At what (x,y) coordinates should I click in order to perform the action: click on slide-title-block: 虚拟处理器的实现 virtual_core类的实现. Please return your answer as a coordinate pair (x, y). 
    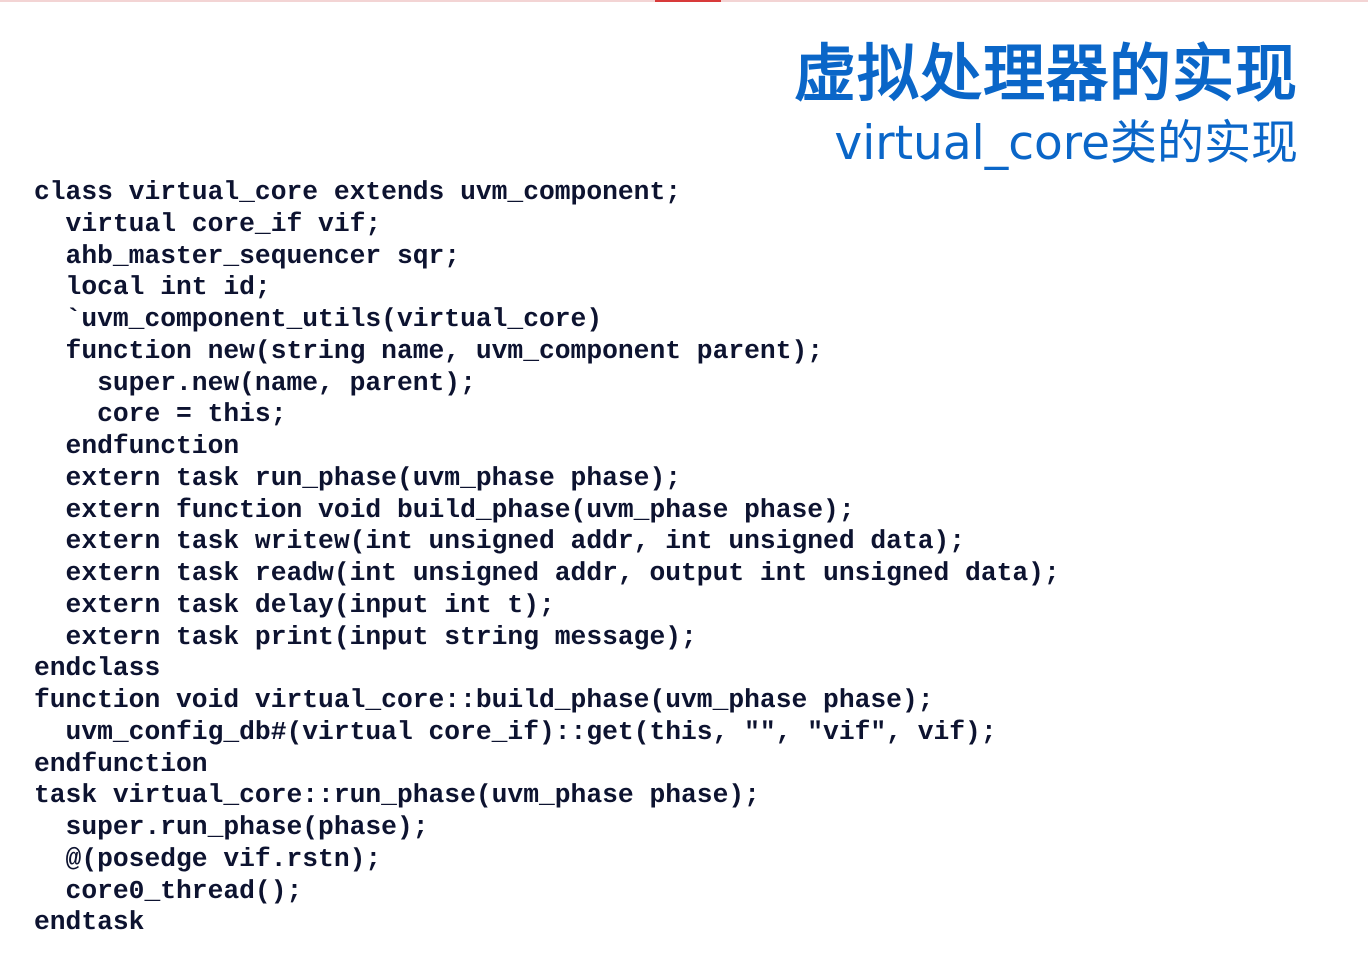
    Looking at the image, I should click on (1046, 105).